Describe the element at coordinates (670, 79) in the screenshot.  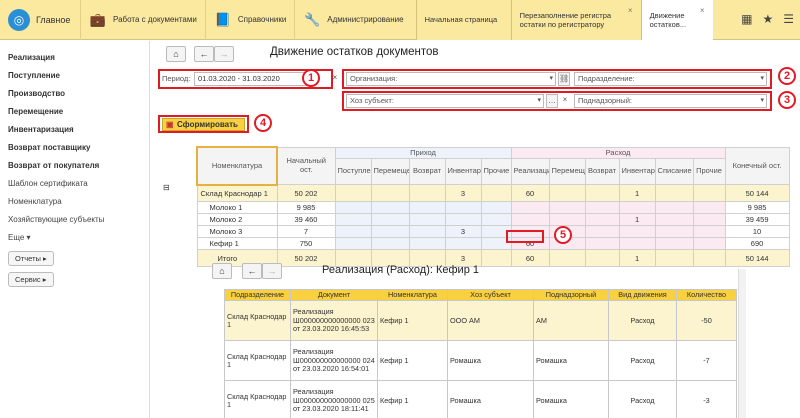
I see `division-field: Подразделение: ▾` at that location.